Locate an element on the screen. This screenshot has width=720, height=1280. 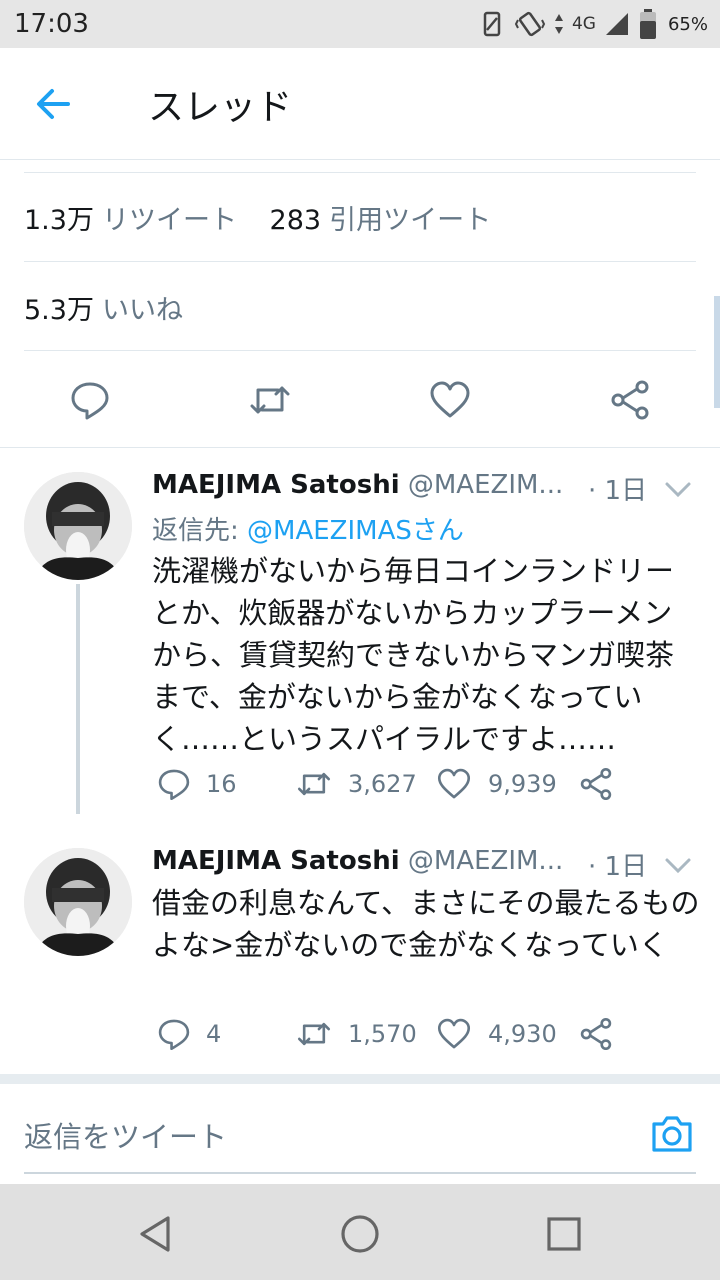
tweet-text: 借金の利息なんて、まさにその最たるものよな>金がないので金がなくなっていく is located at coordinates (426, 924).